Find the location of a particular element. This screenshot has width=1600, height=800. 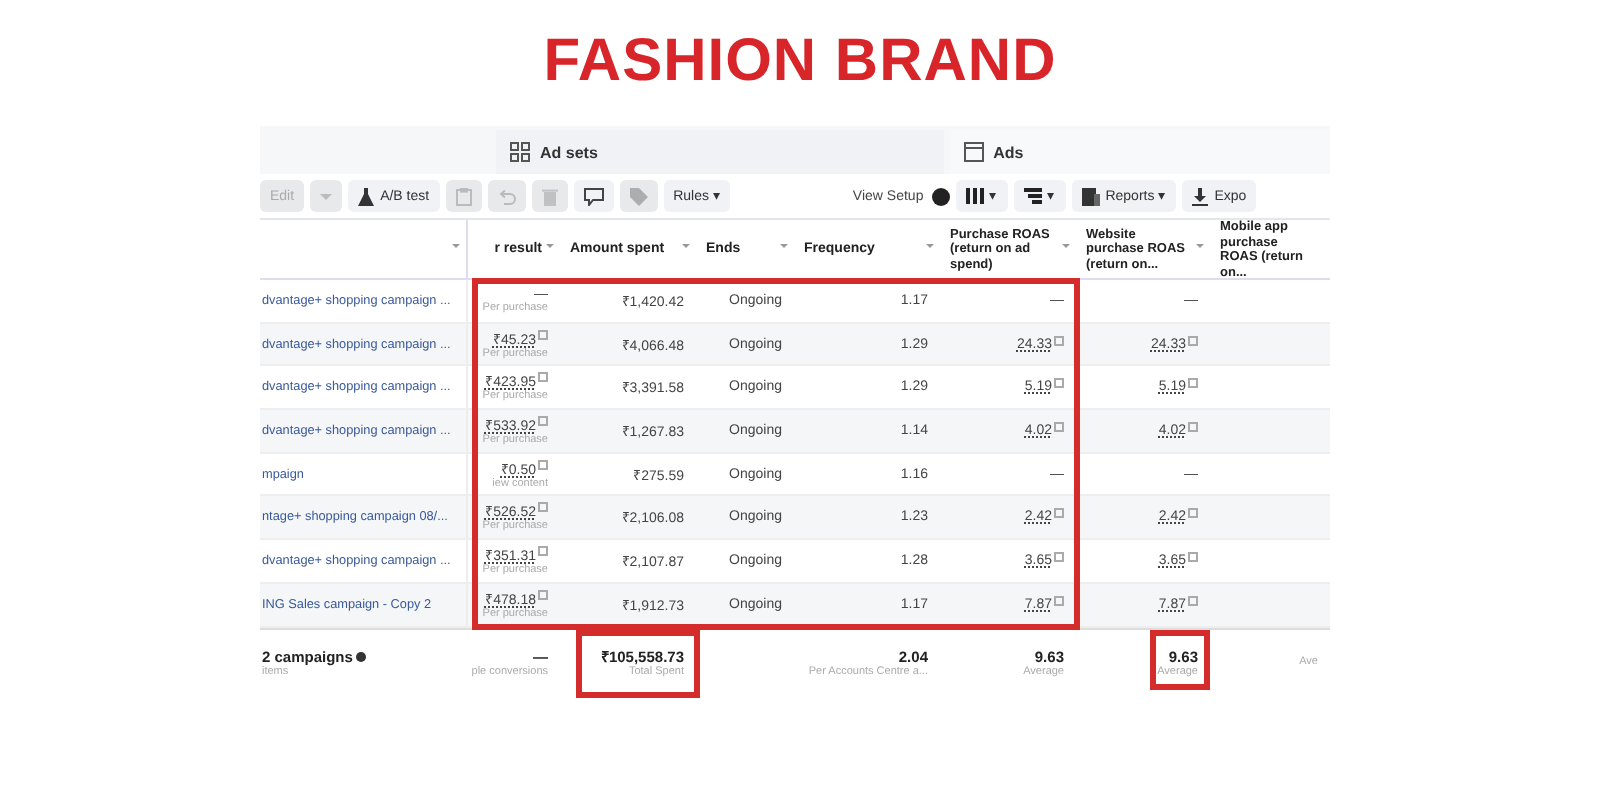

report-icon is located at coordinates (1090, 196).